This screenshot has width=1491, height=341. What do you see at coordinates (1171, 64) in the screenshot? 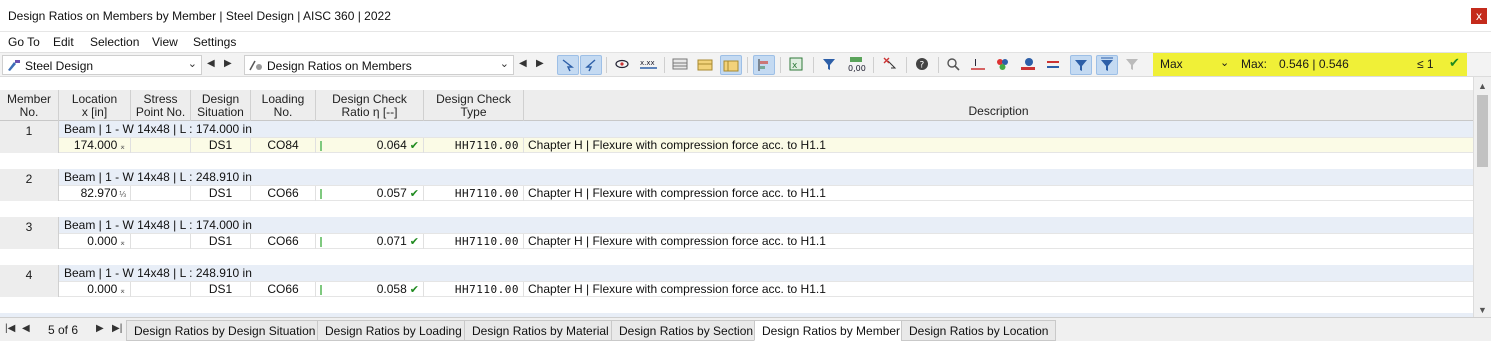
I see `filter-mode-select: Max` at bounding box center [1171, 64].